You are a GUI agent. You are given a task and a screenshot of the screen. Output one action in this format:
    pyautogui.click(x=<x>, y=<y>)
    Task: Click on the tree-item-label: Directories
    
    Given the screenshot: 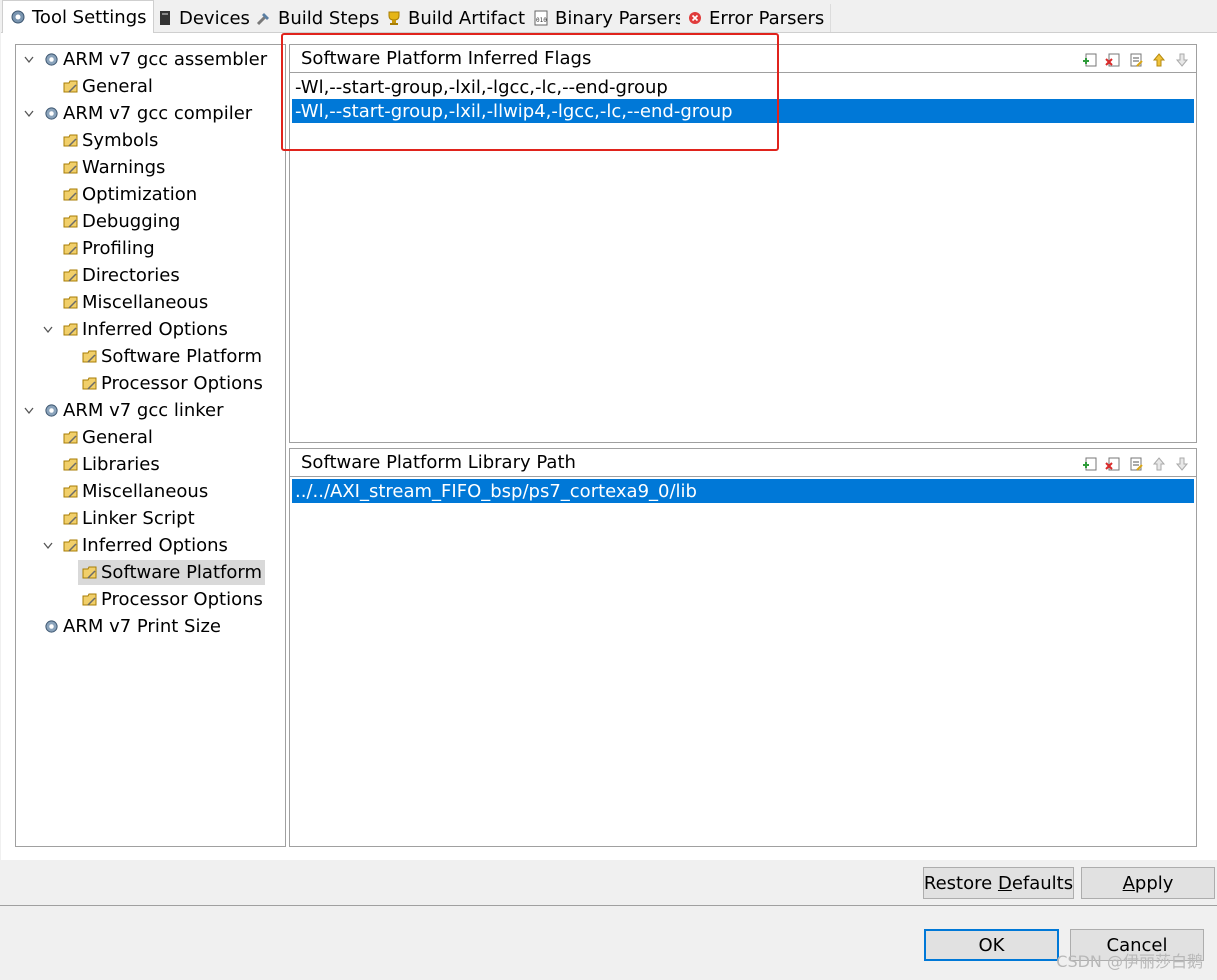 What is the action you would take?
    pyautogui.click(x=131, y=275)
    